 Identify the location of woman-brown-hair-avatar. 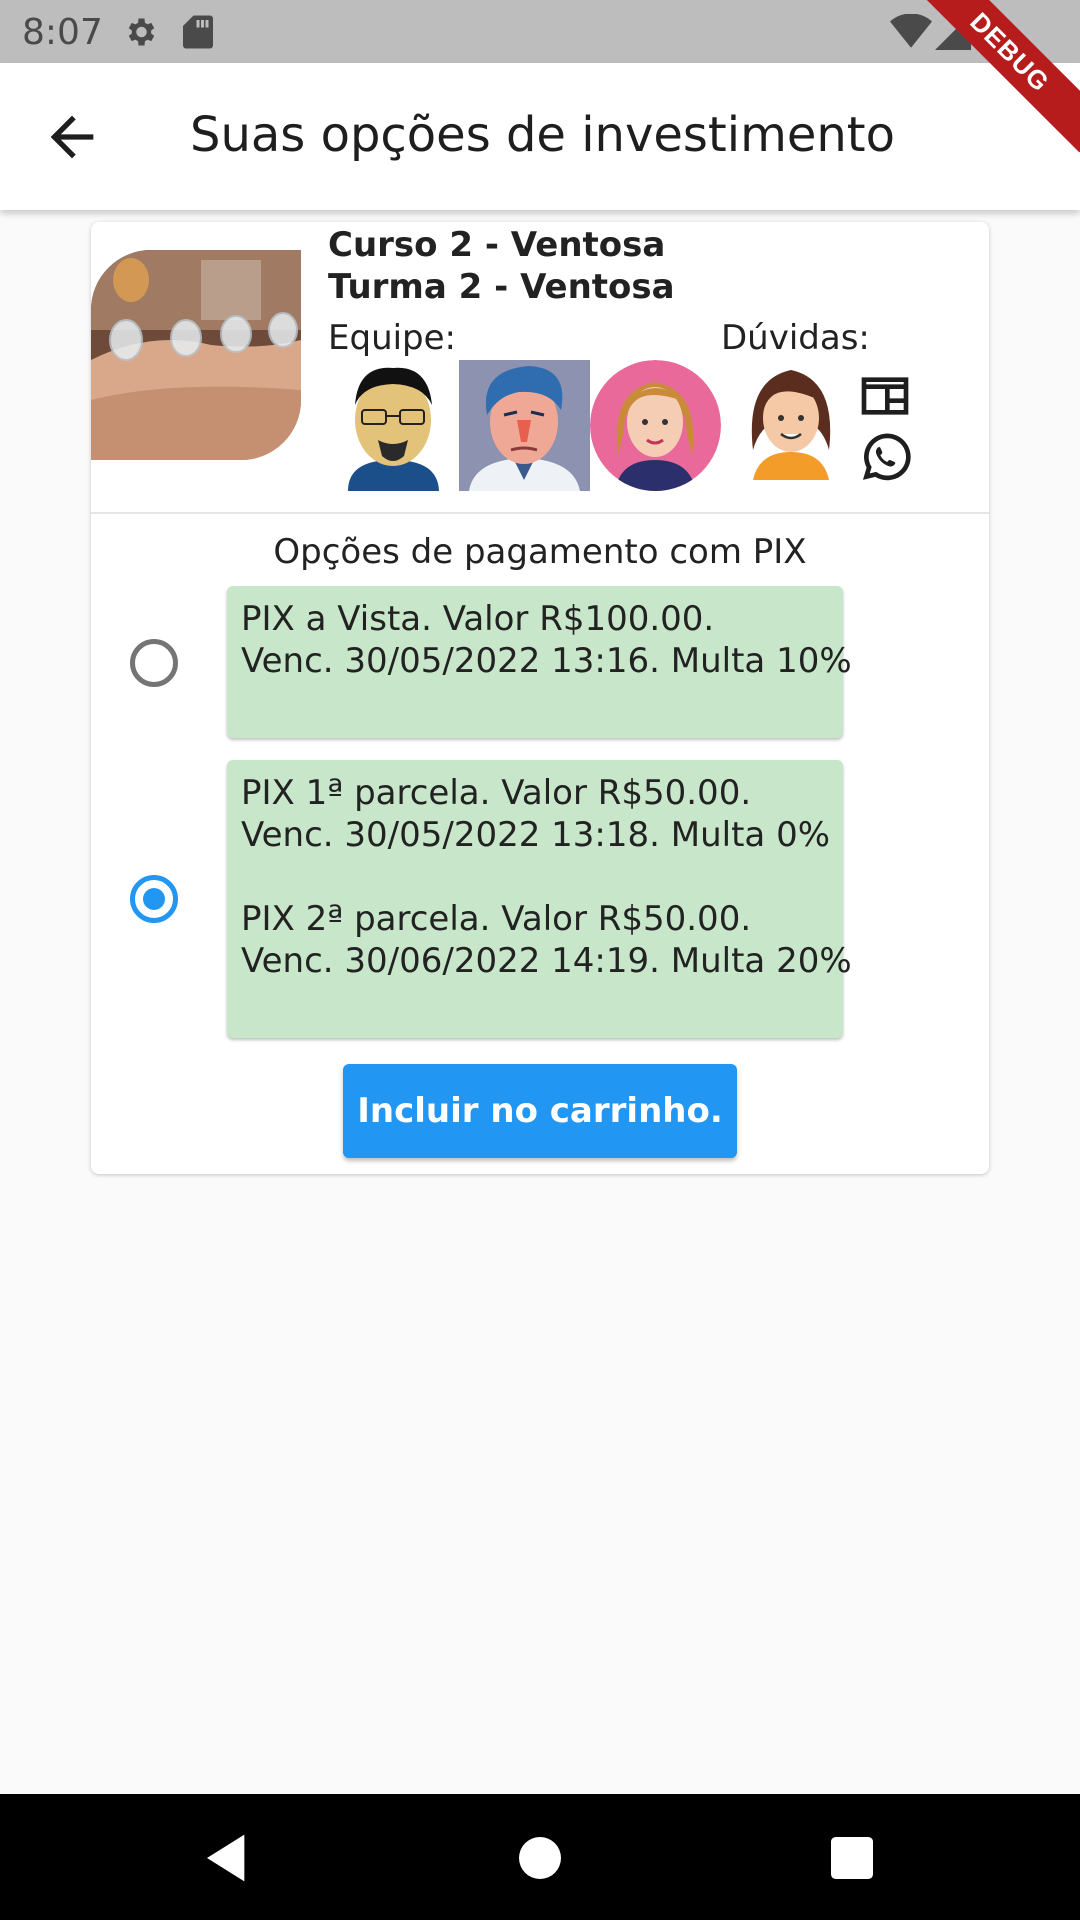
(791, 420).